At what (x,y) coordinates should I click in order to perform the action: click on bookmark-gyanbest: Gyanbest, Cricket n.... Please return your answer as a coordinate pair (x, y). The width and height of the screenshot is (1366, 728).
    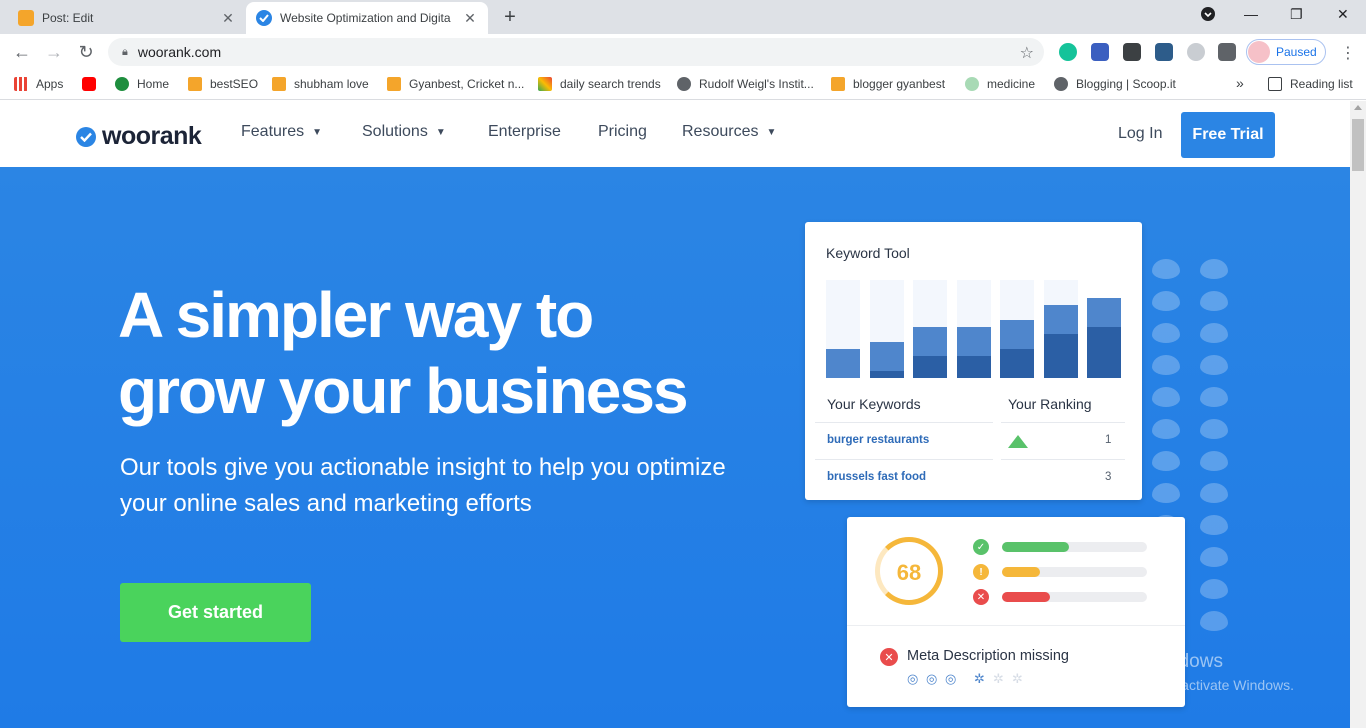
    Looking at the image, I should click on (455, 84).